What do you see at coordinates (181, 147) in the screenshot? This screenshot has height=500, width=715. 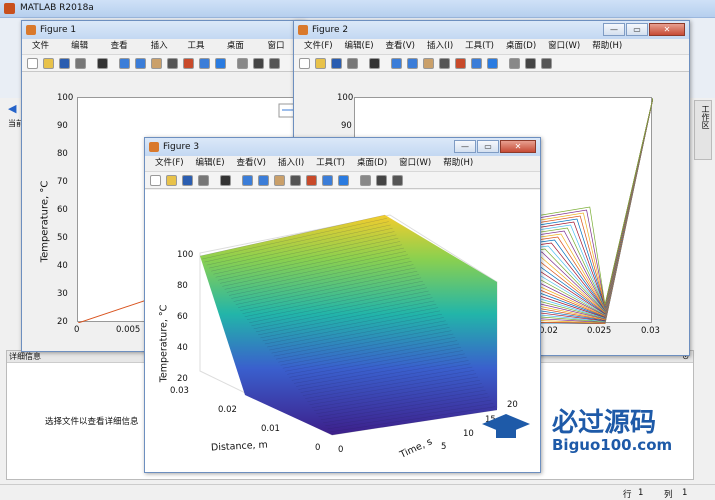 I see `figure-3-title: Figure 3` at bounding box center [181, 147].